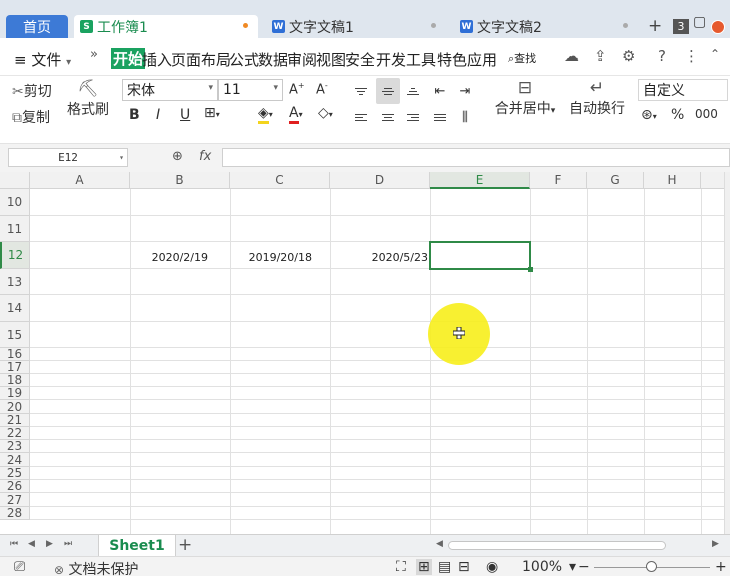 The image size is (730, 576). I want to click on vertical-scrollbar, so click(727, 353).